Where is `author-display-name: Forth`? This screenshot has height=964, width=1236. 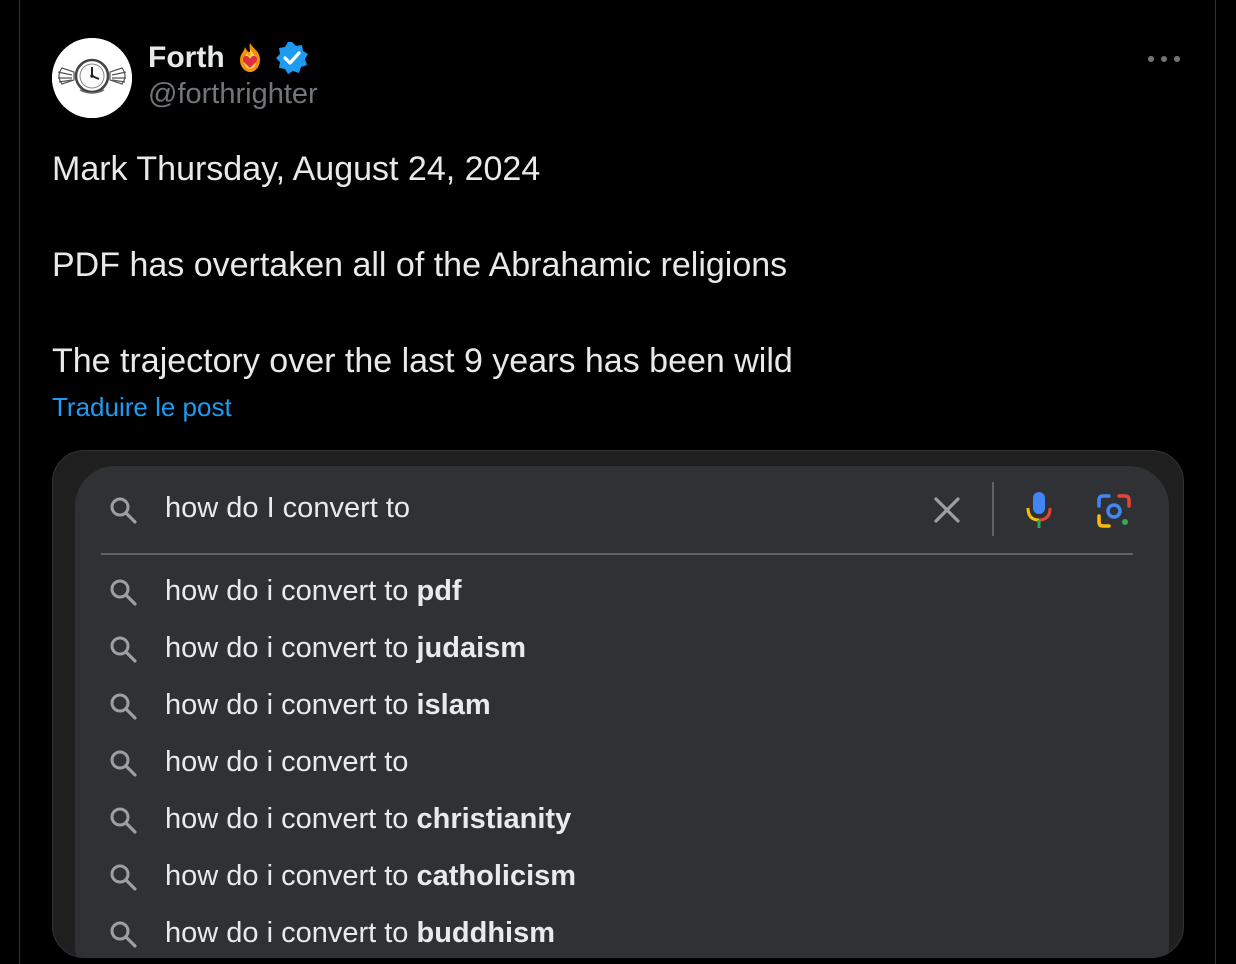
author-display-name: Forth is located at coordinates (186, 58).